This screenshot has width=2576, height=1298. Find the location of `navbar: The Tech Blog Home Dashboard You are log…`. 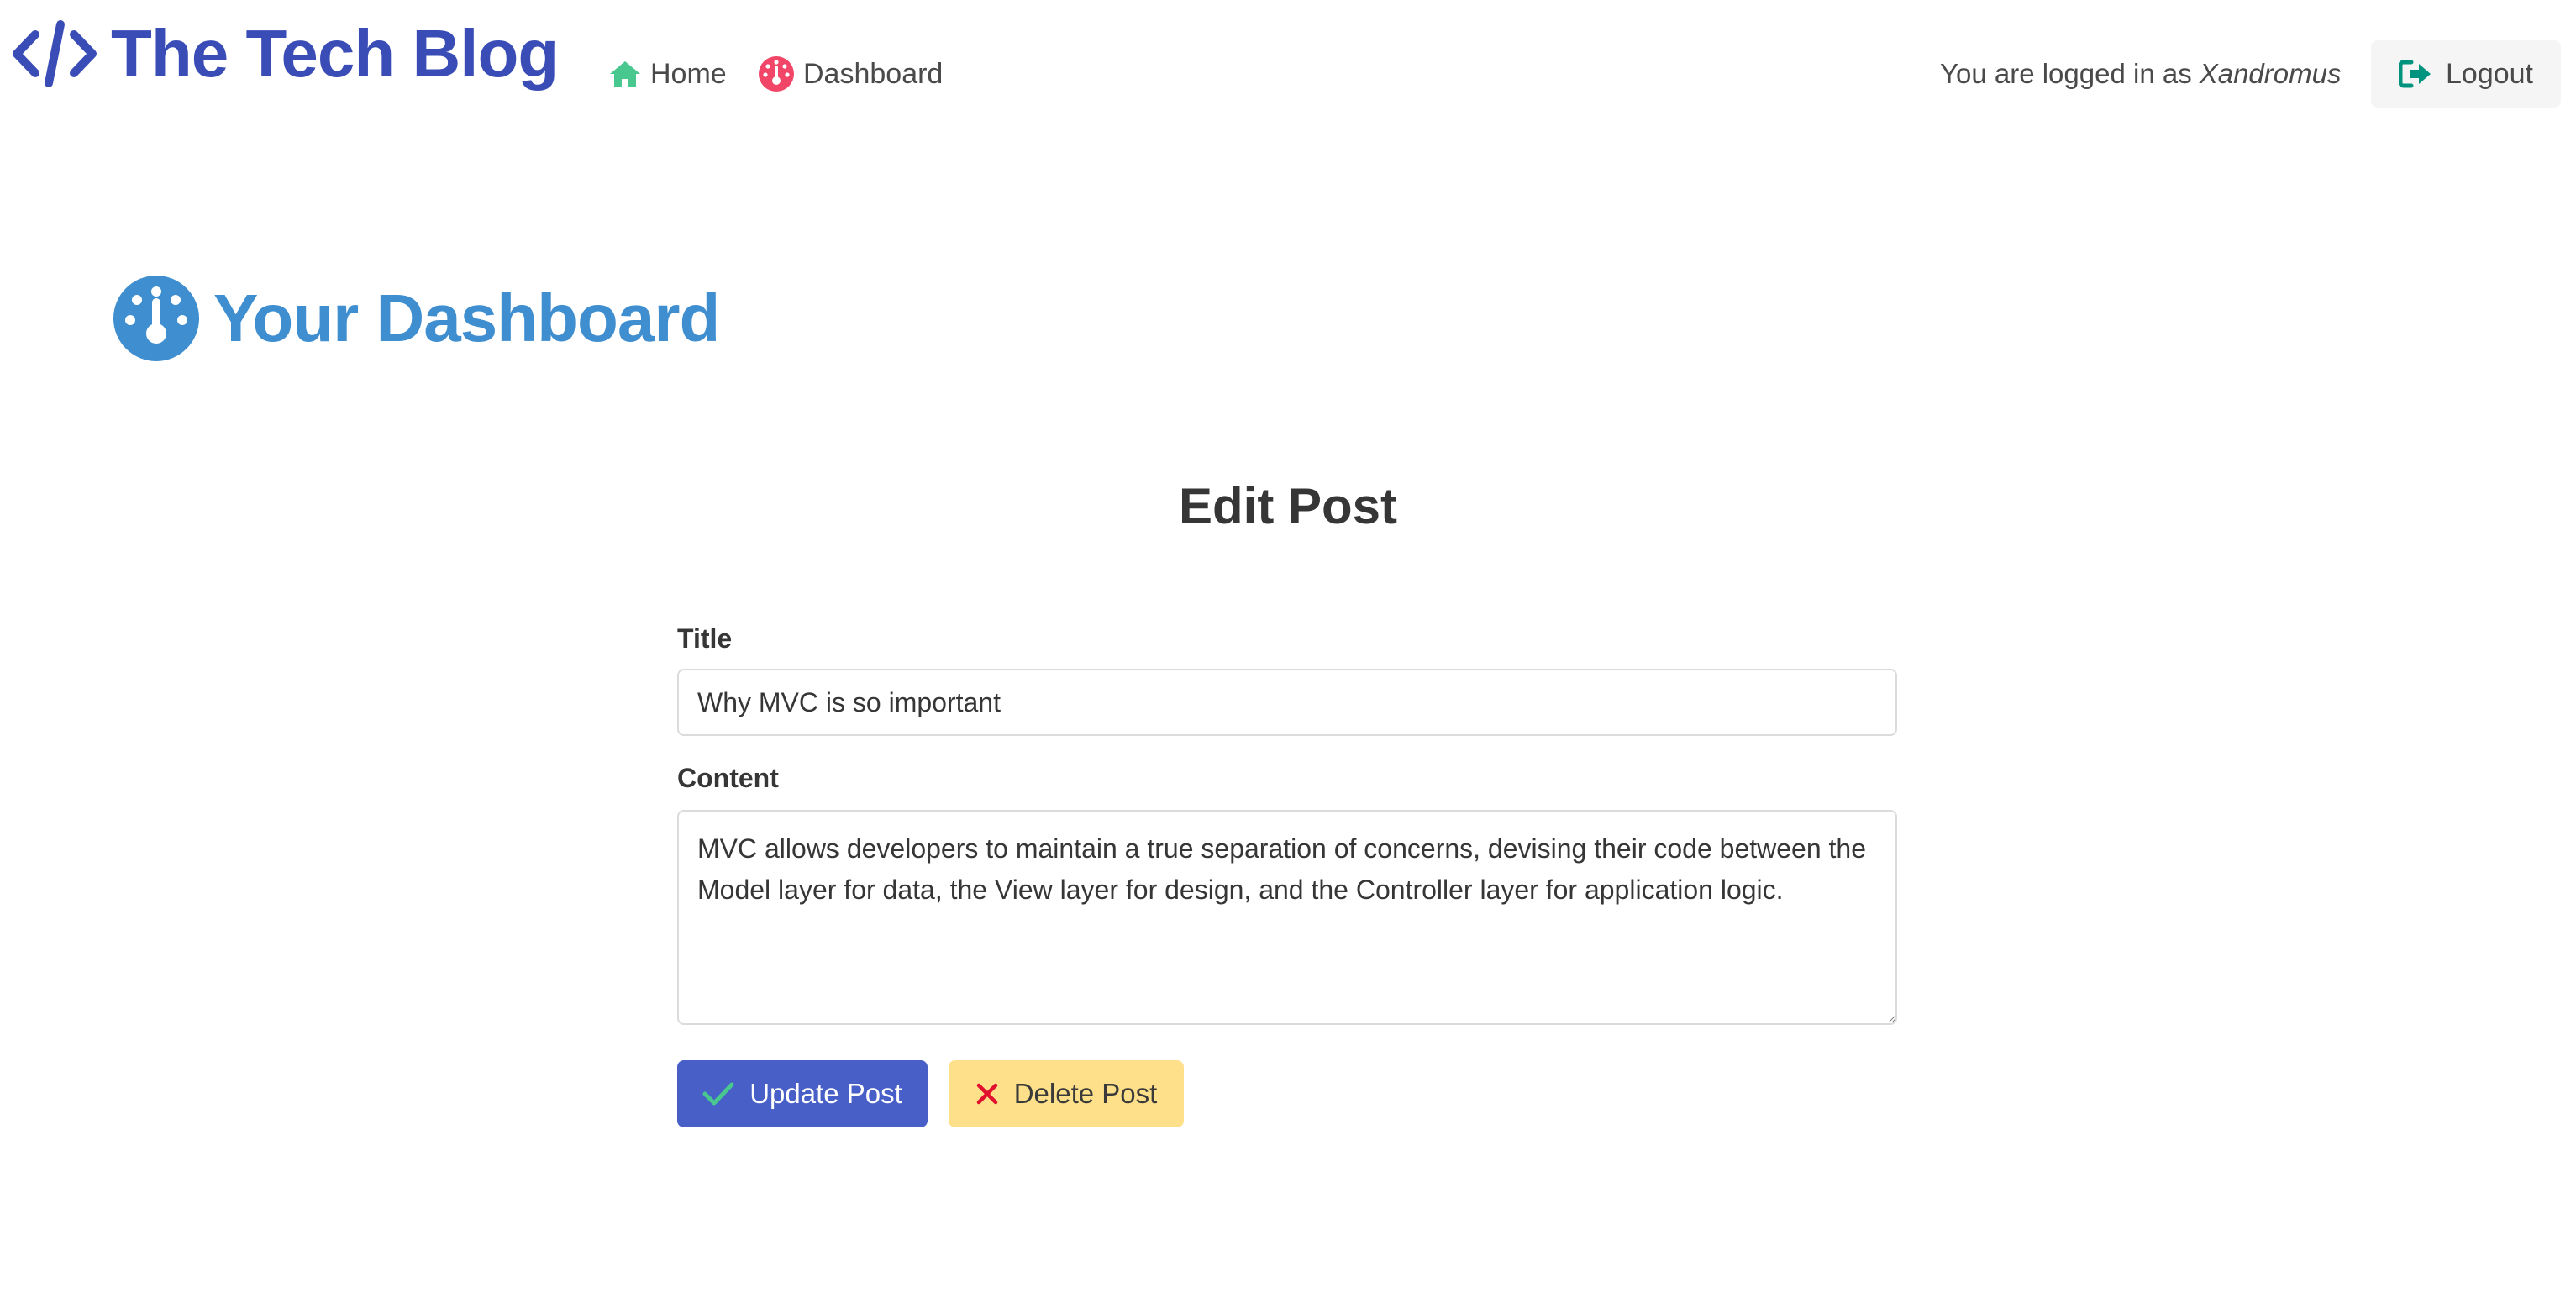

navbar: The Tech Blog Home Dashboard You are log… is located at coordinates (1288, 74).